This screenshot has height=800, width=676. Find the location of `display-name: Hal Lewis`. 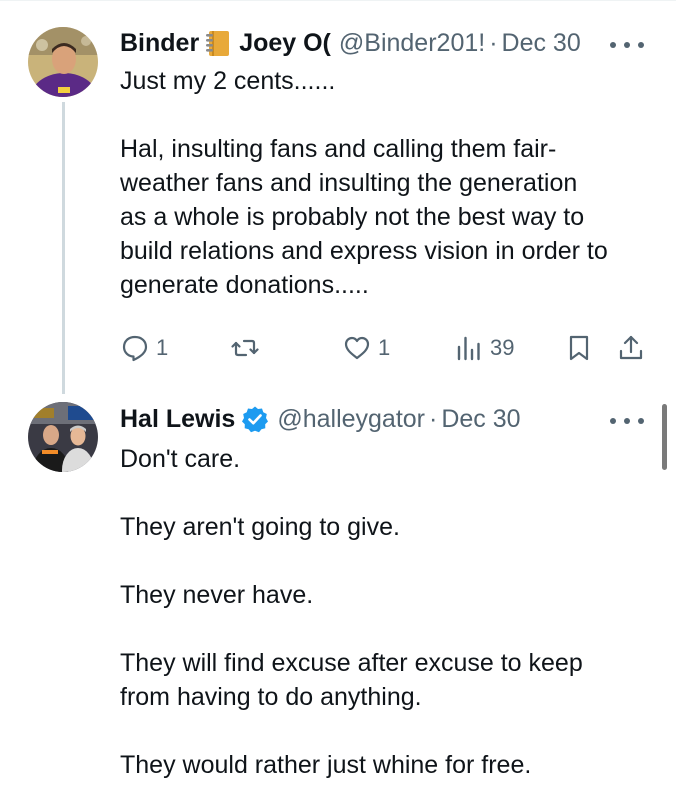

display-name: Hal Lewis is located at coordinates (177, 419).